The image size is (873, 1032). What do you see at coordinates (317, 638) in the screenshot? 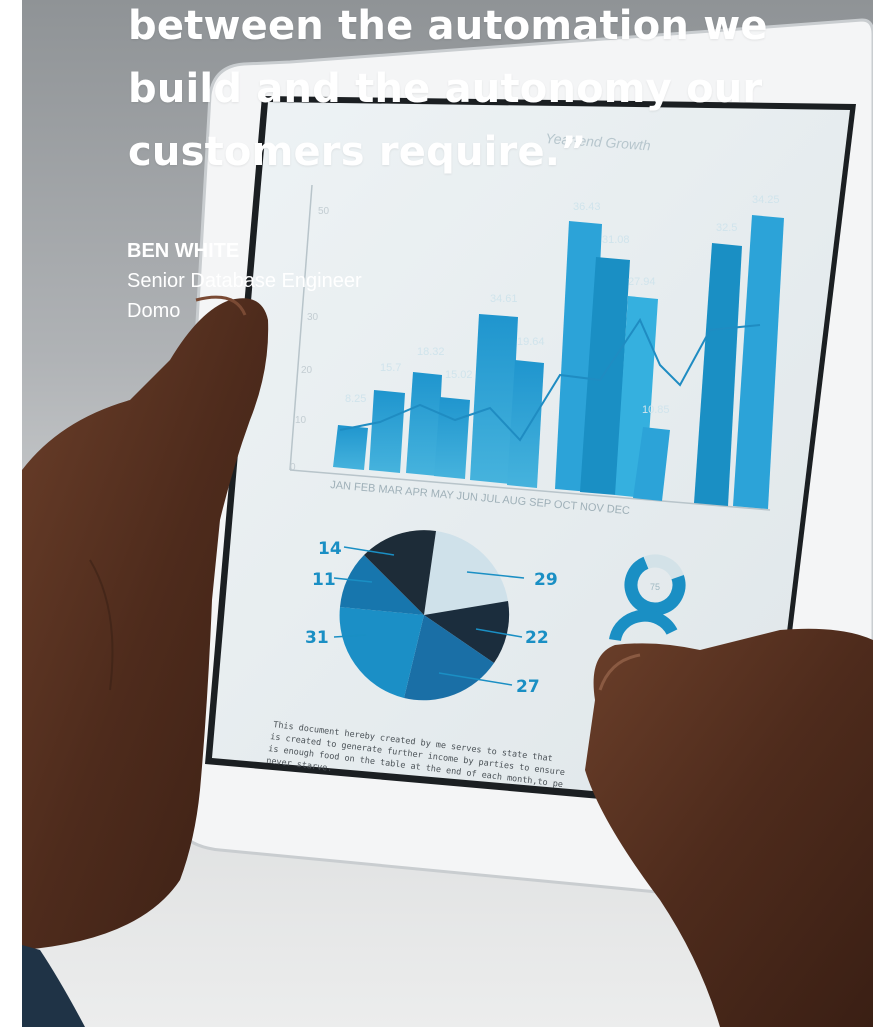
I see `svg-text: 31` at bounding box center [317, 638].